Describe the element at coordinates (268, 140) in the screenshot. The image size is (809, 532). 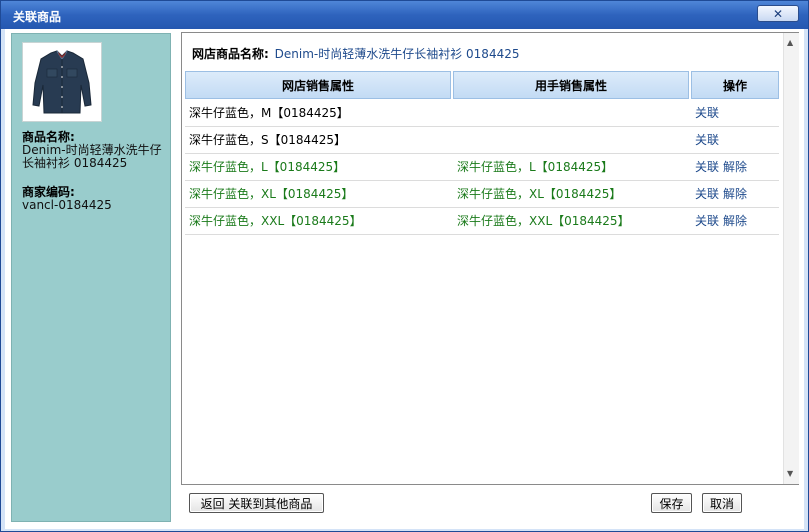
I see `store-attr-cell: 深牛仔蓝色，S【0184425】` at that location.